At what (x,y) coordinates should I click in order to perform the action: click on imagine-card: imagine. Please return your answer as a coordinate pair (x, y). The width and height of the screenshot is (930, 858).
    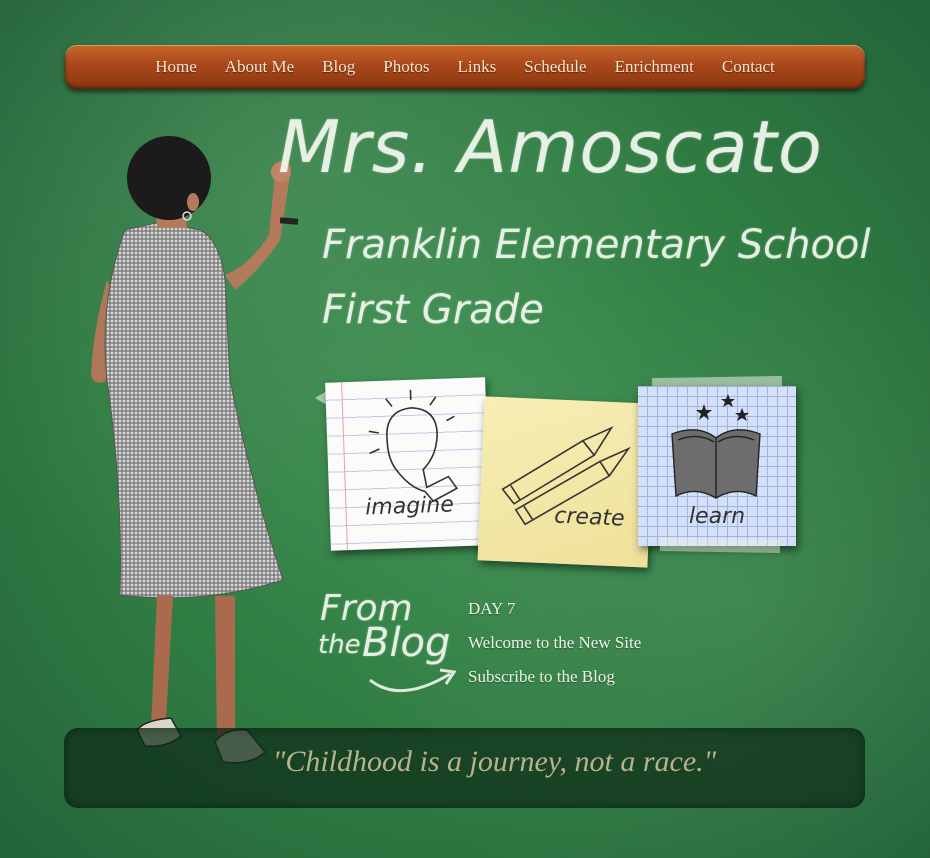
    Looking at the image, I should click on (408, 464).